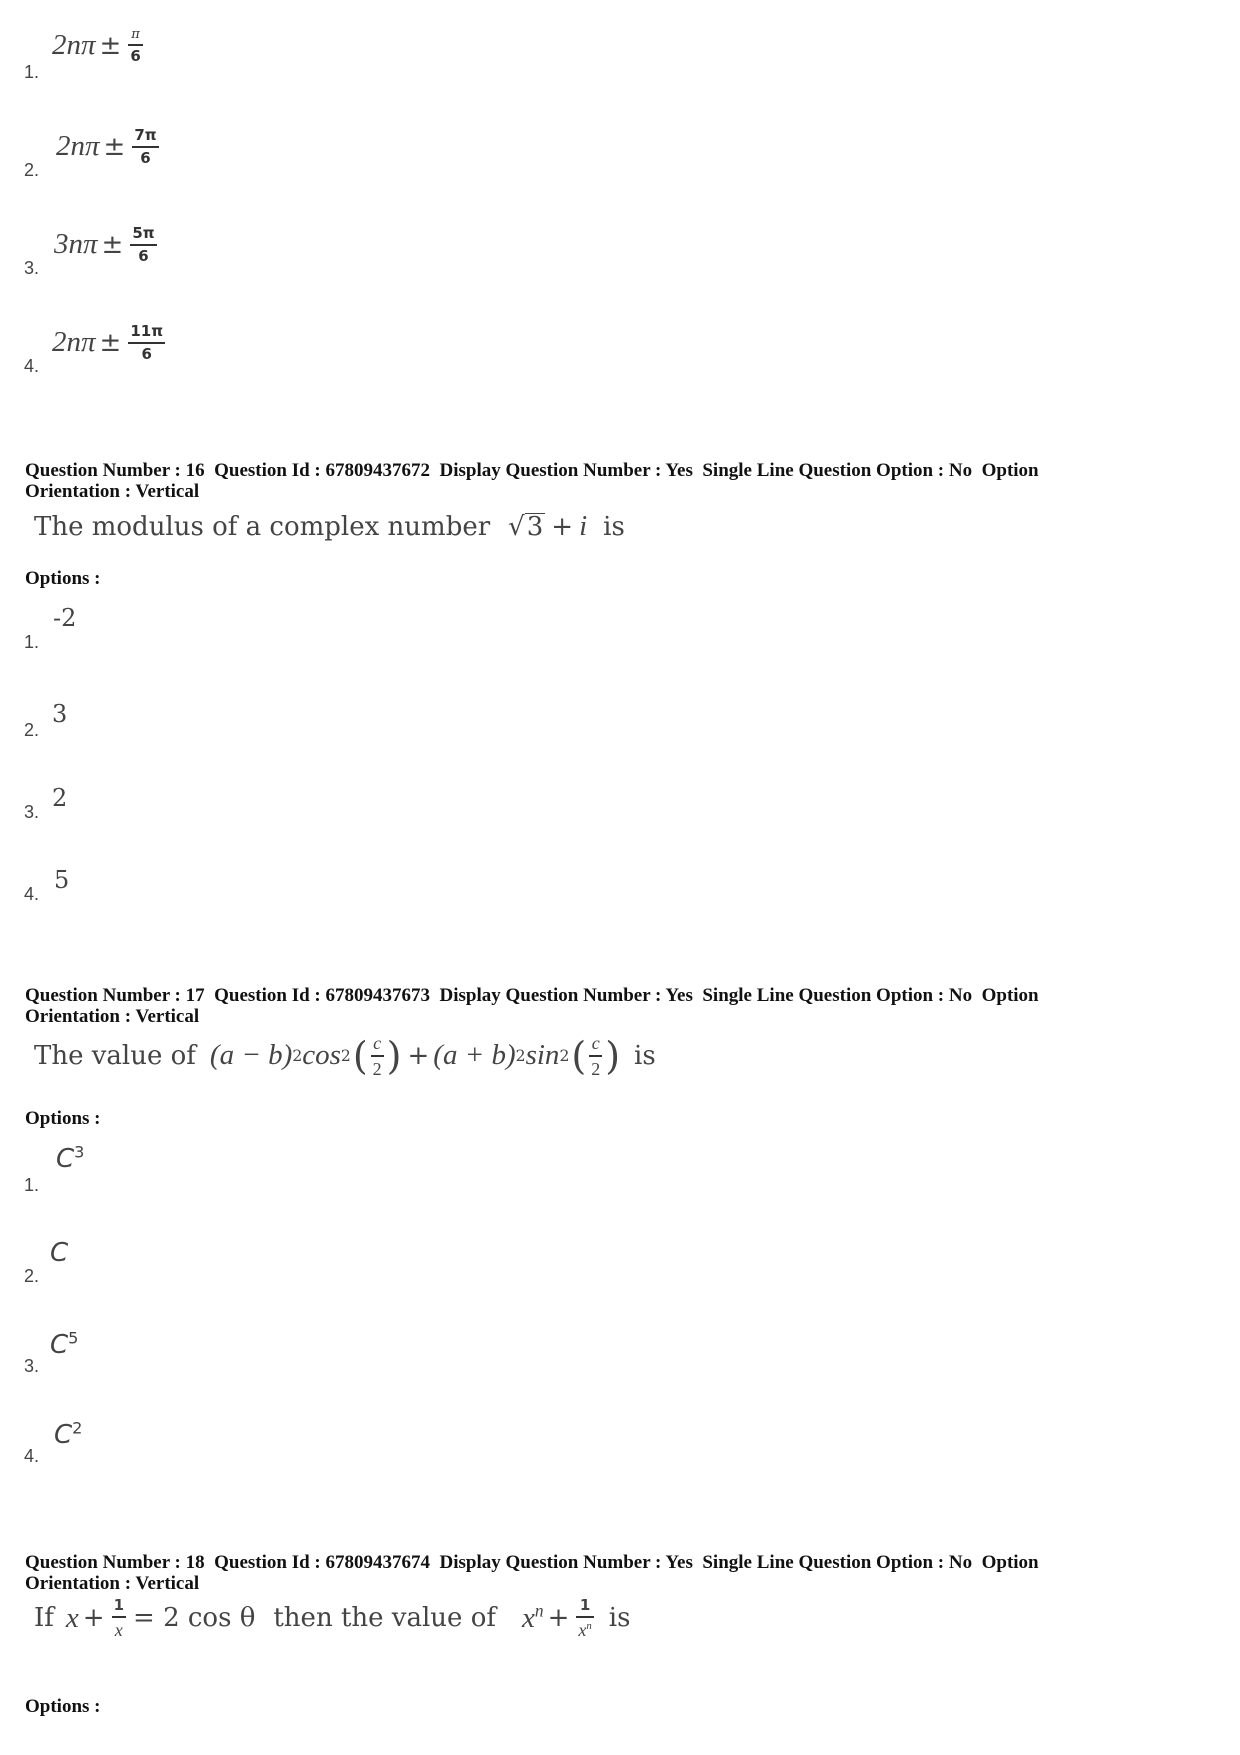 The image size is (1240, 1755). I want to click on question-text-middle: then the value of, so click(384, 1618).